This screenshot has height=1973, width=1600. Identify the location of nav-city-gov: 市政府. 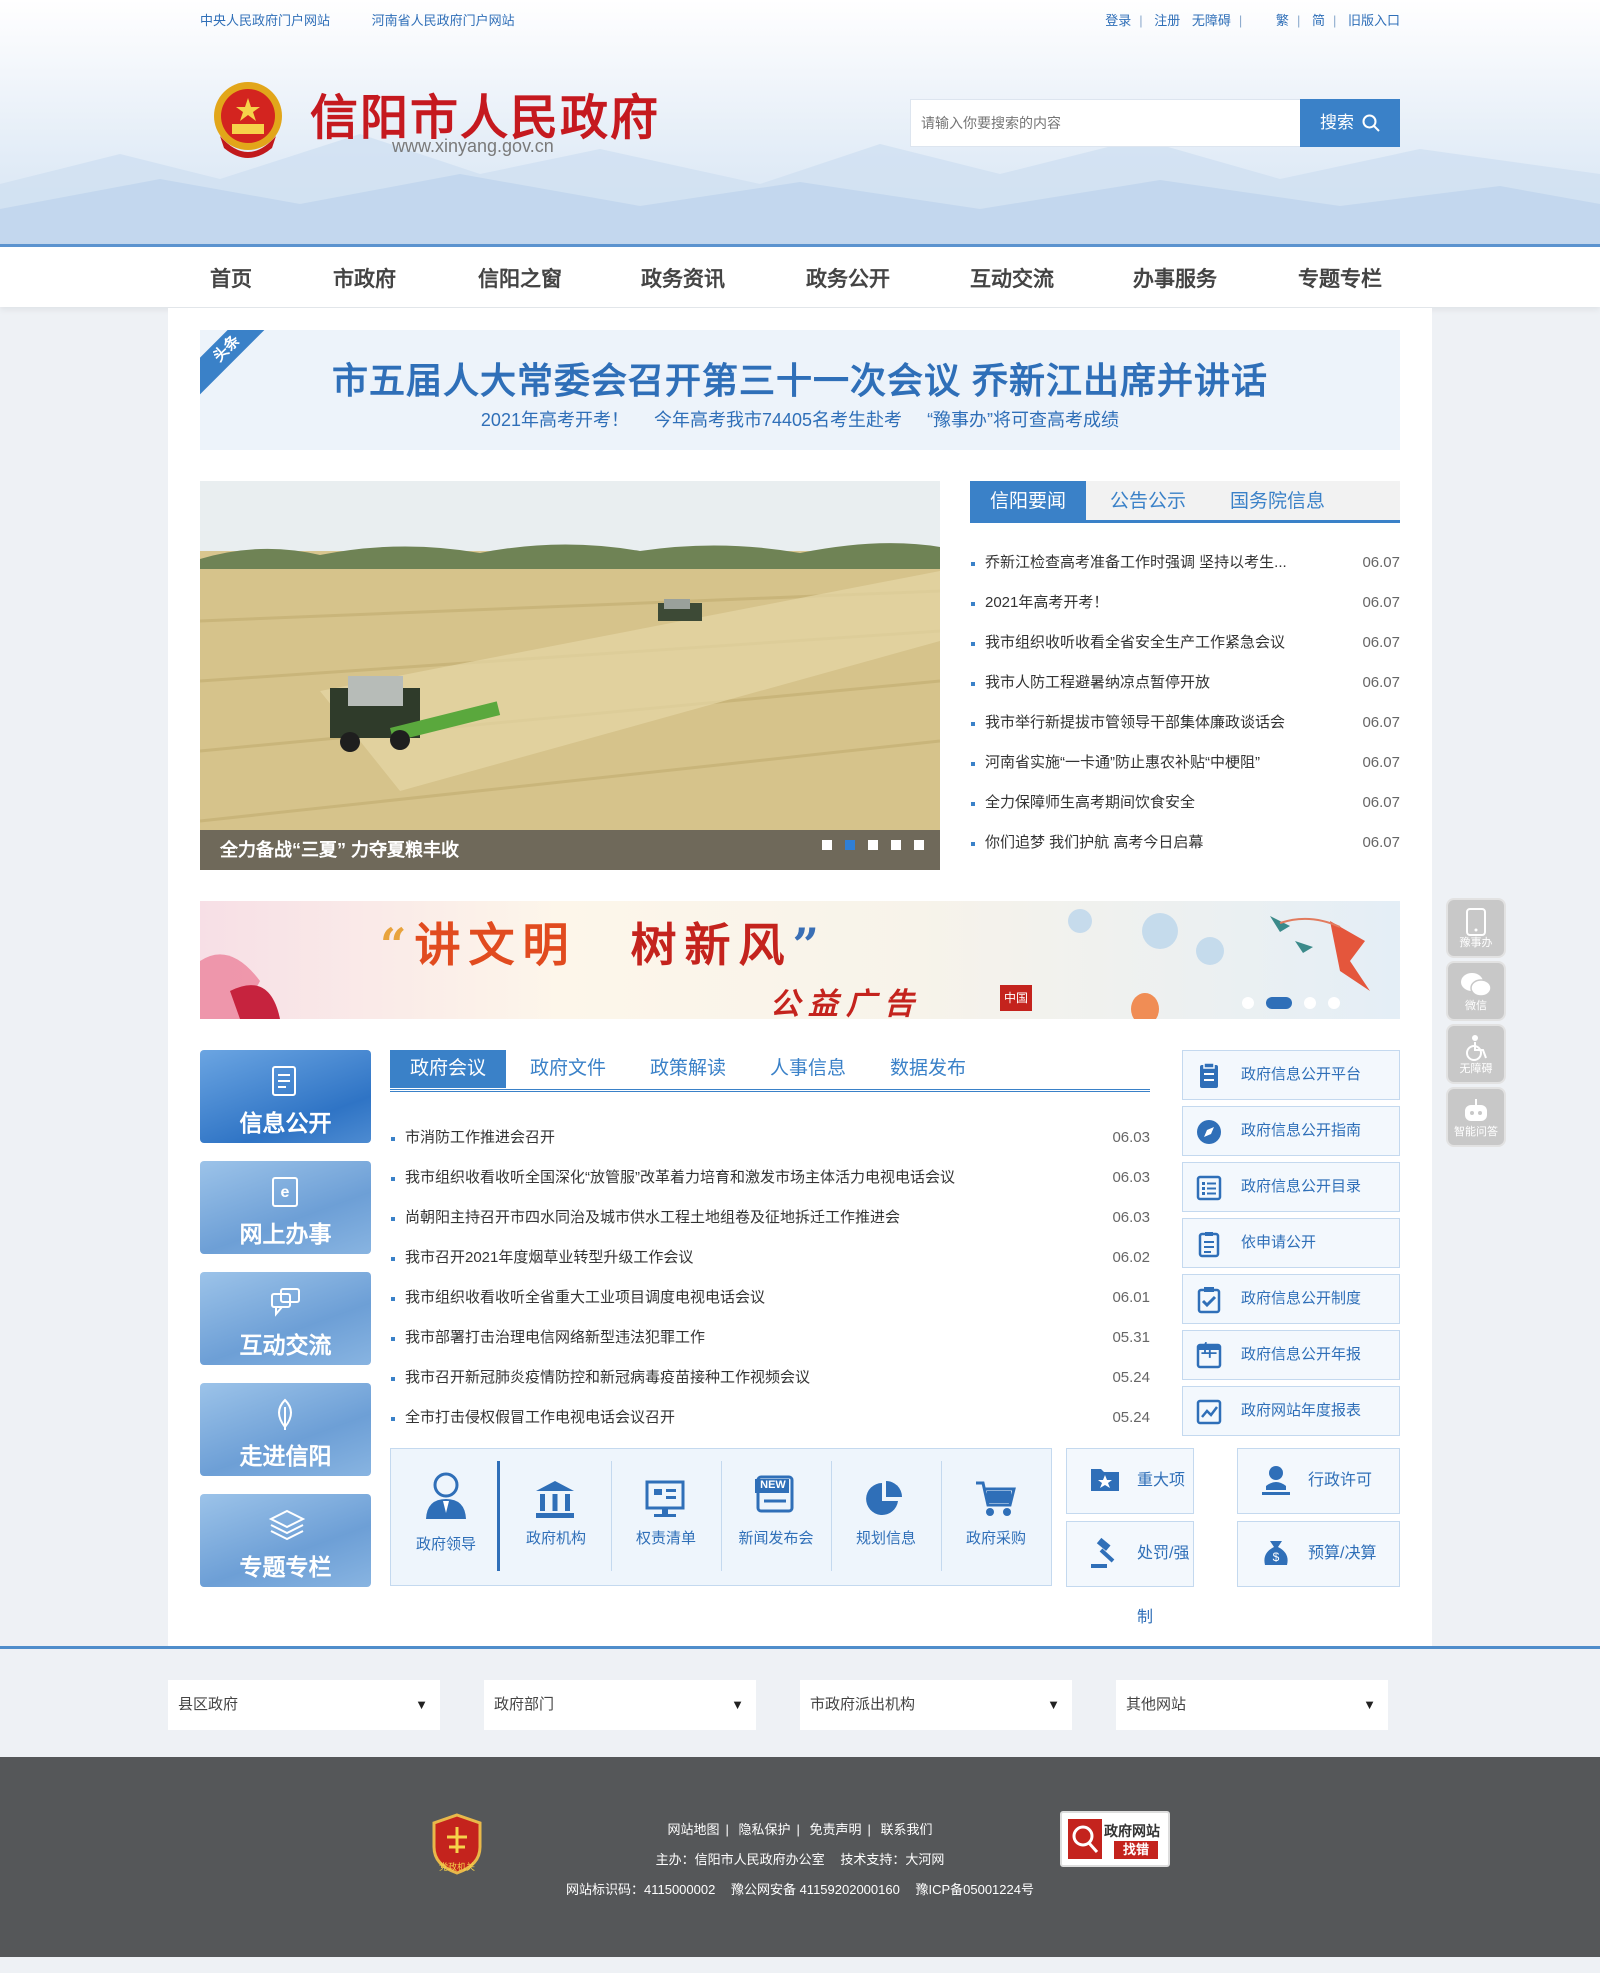
(364, 278).